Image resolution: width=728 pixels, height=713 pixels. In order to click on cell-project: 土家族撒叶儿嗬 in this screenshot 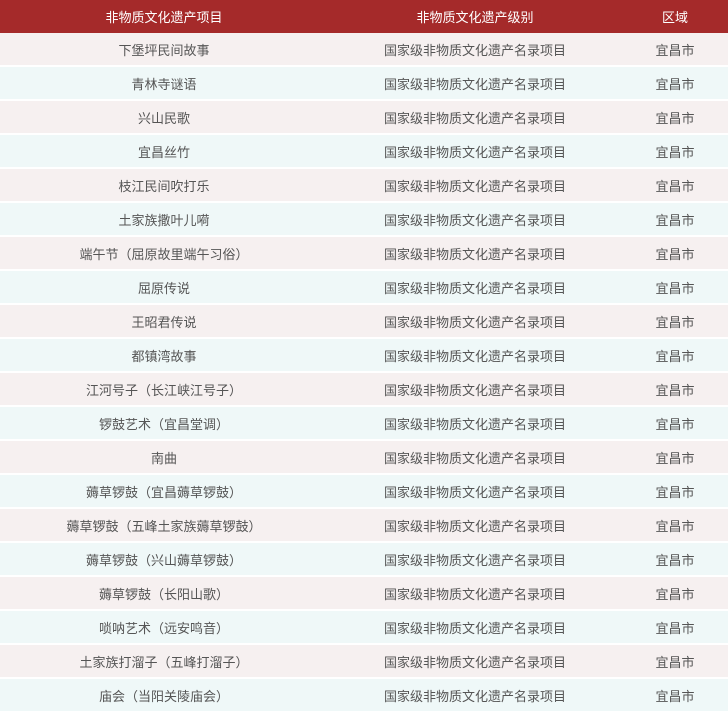, I will do `click(164, 219)`.